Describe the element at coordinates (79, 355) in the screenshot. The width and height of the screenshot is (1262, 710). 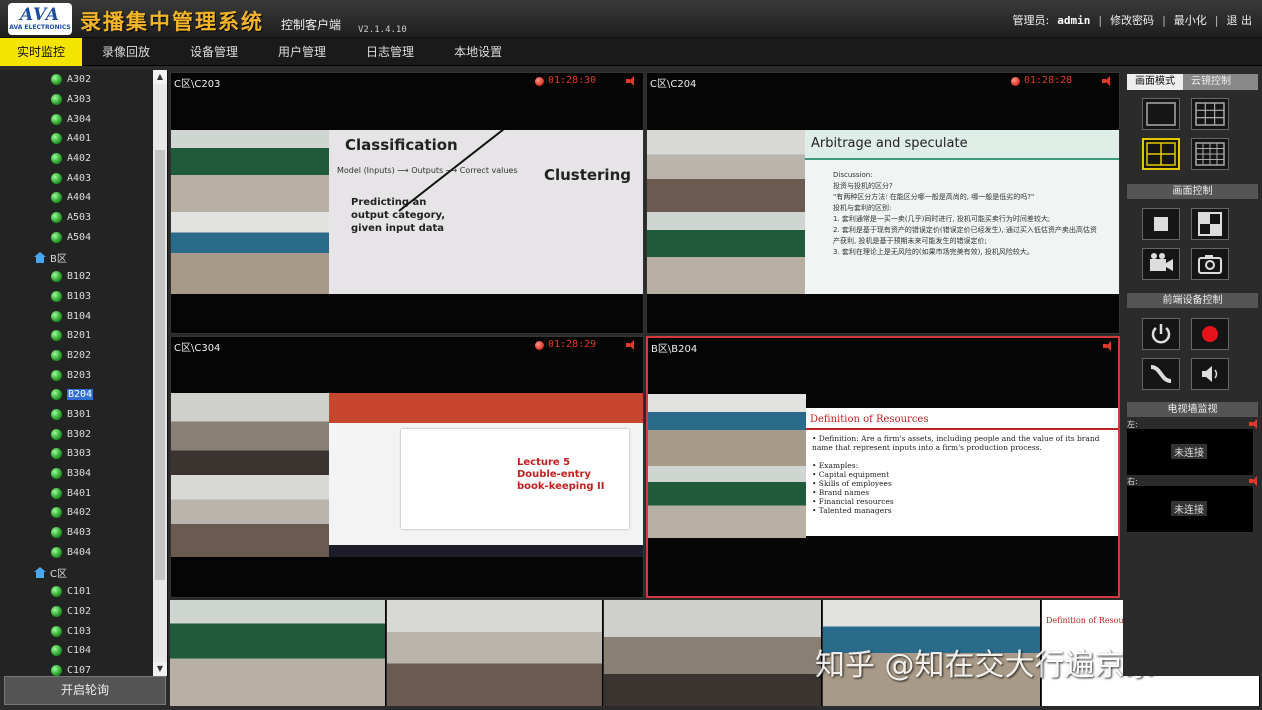
I see `tree-label: B202` at that location.